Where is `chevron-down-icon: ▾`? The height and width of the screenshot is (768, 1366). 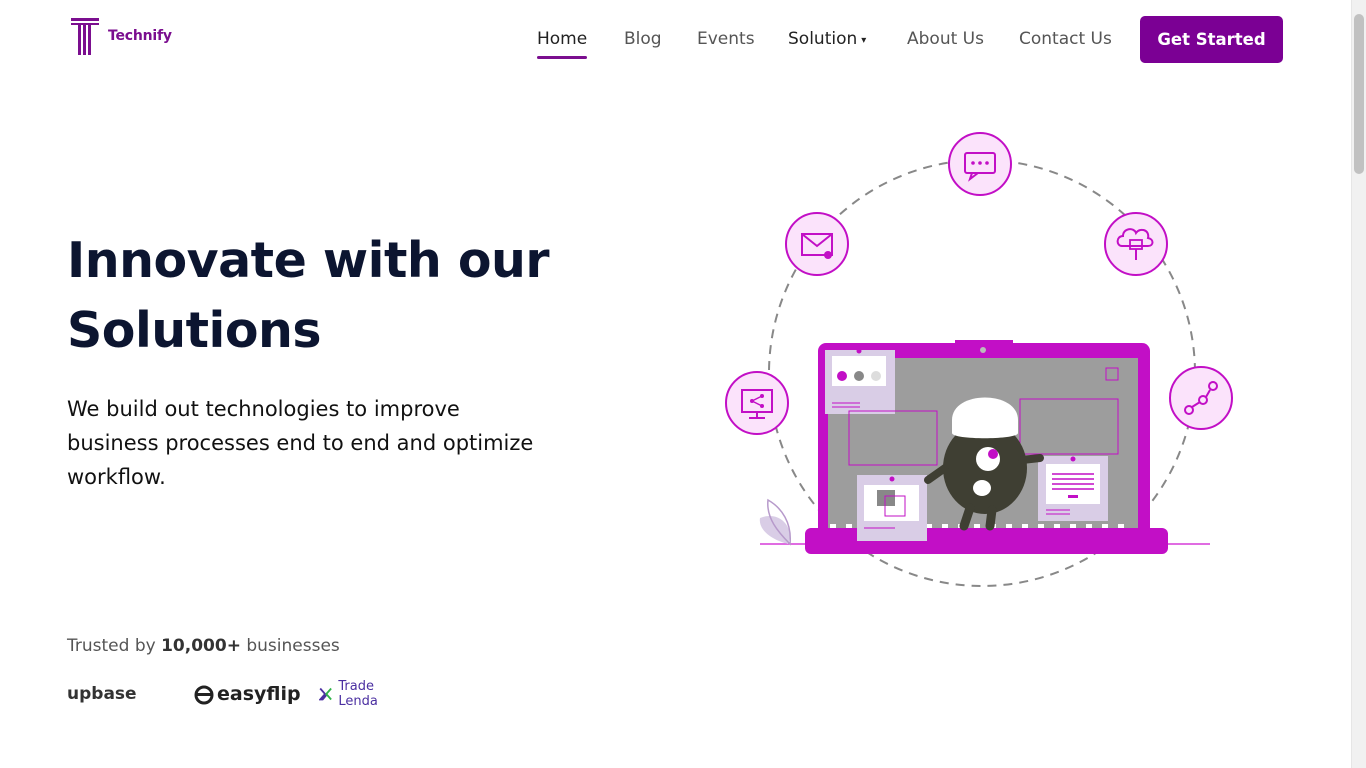 chevron-down-icon: ▾ is located at coordinates (864, 40).